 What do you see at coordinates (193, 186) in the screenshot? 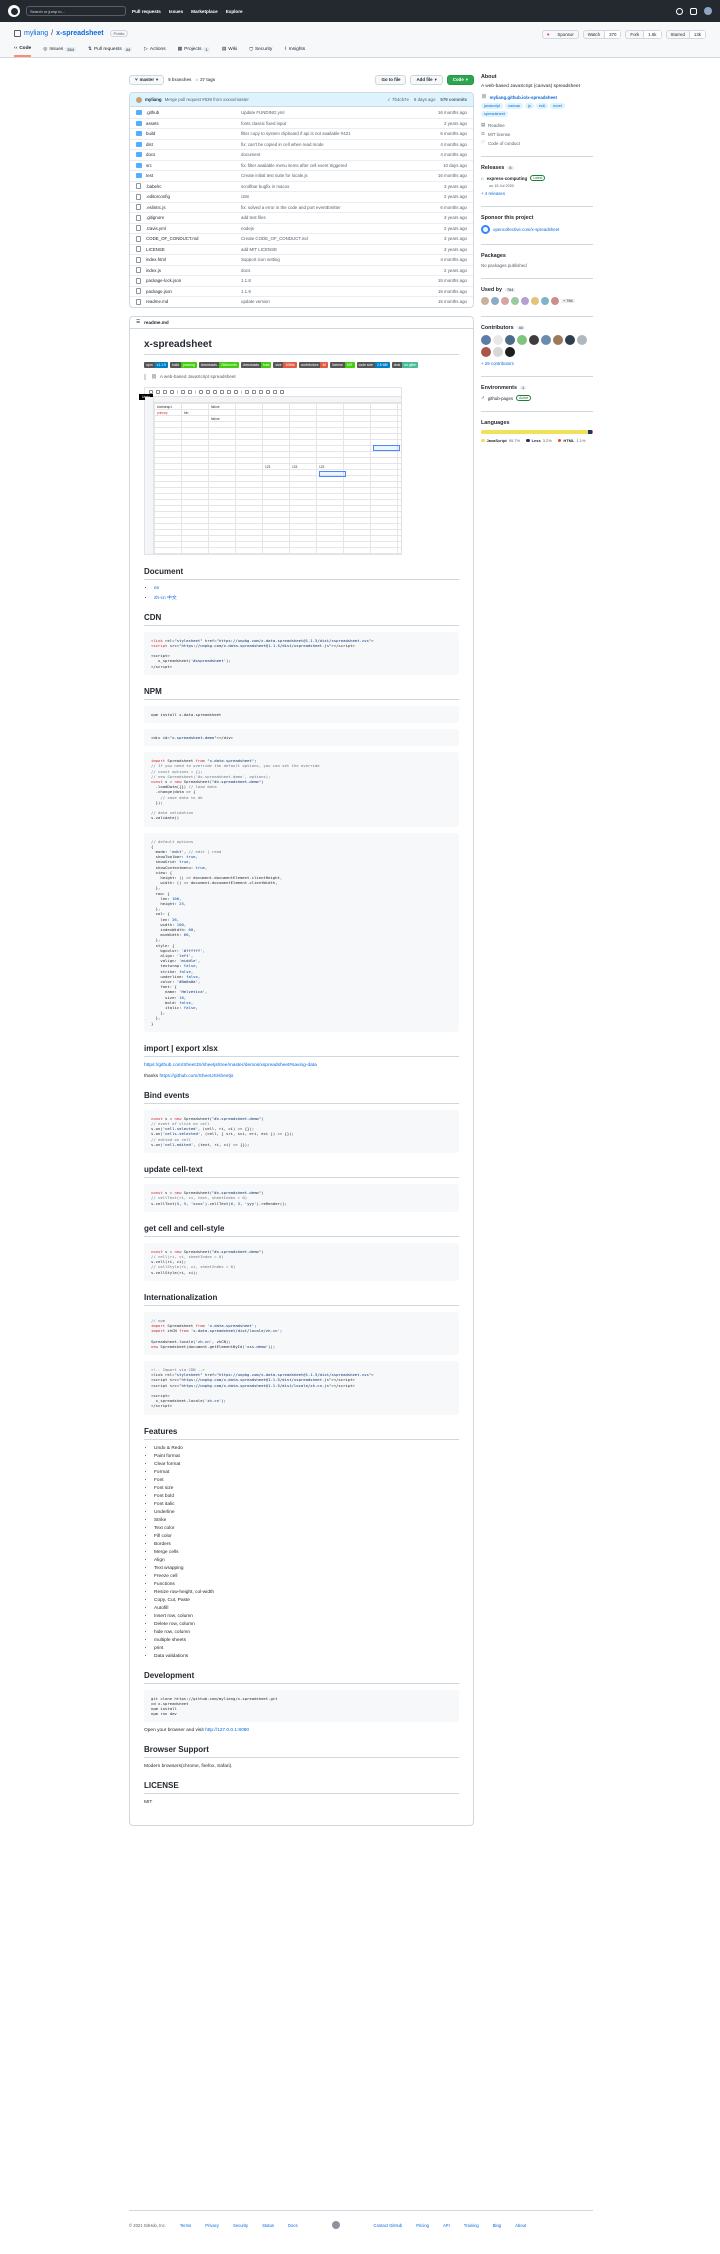
I see `file-name: .babelrc` at bounding box center [193, 186].